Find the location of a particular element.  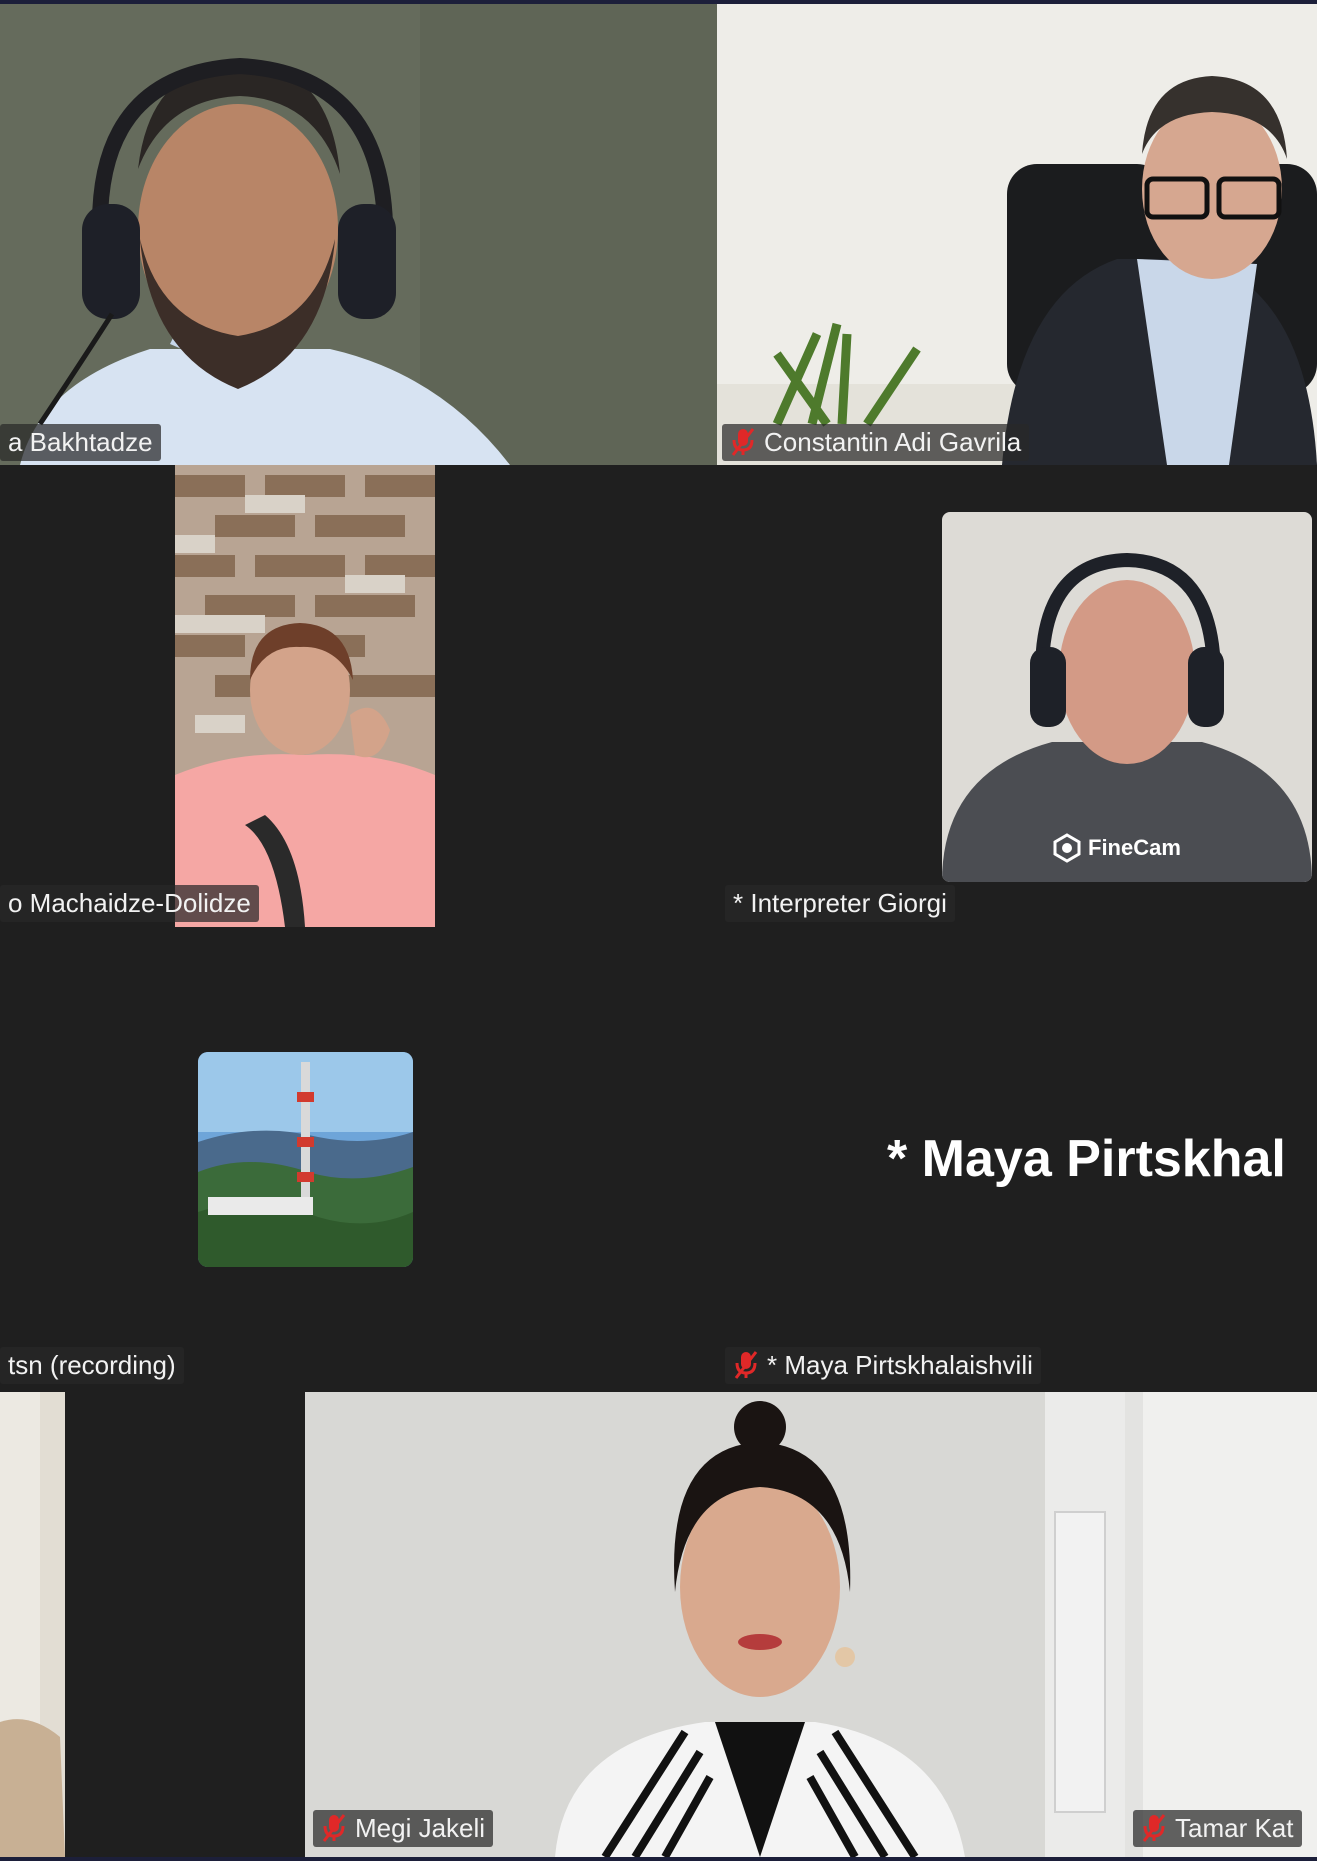

video-tile-gavrila: Constantin Adi Gavrila is located at coordinates (1017, 234).